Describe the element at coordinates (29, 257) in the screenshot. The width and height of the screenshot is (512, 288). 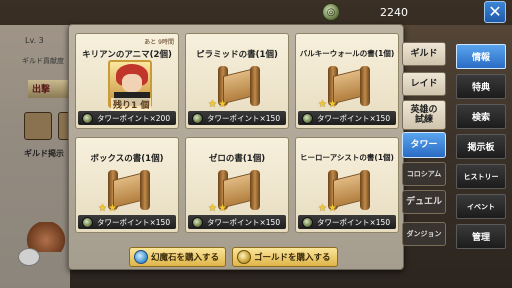
I see `chat-icon` at that location.